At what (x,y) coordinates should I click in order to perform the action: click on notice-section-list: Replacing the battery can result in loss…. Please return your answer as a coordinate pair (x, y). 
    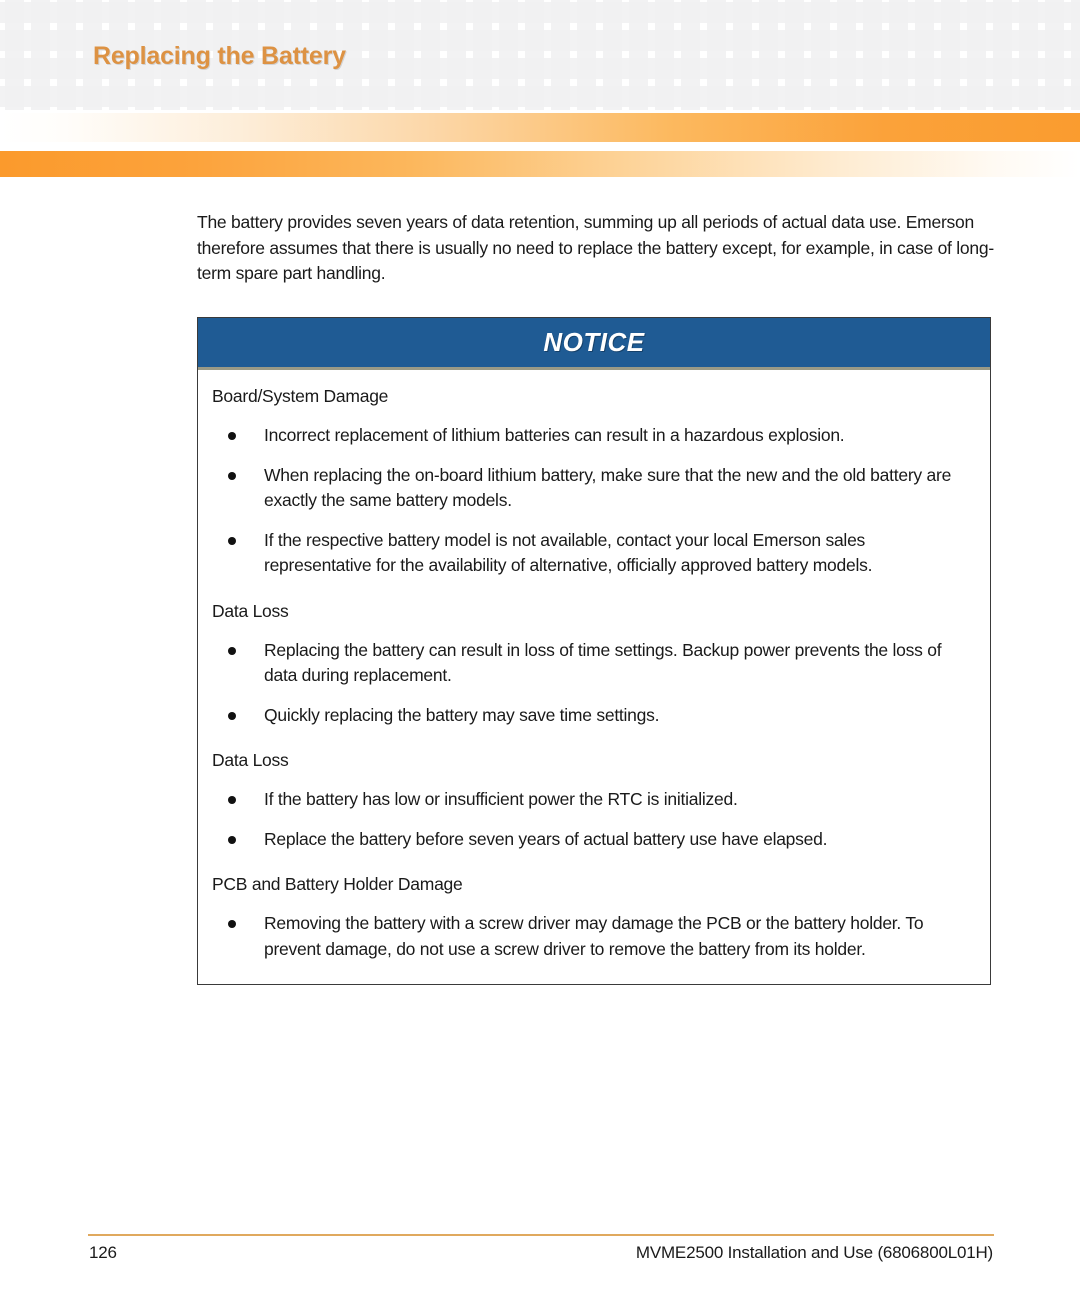
    Looking at the image, I should click on (593, 683).